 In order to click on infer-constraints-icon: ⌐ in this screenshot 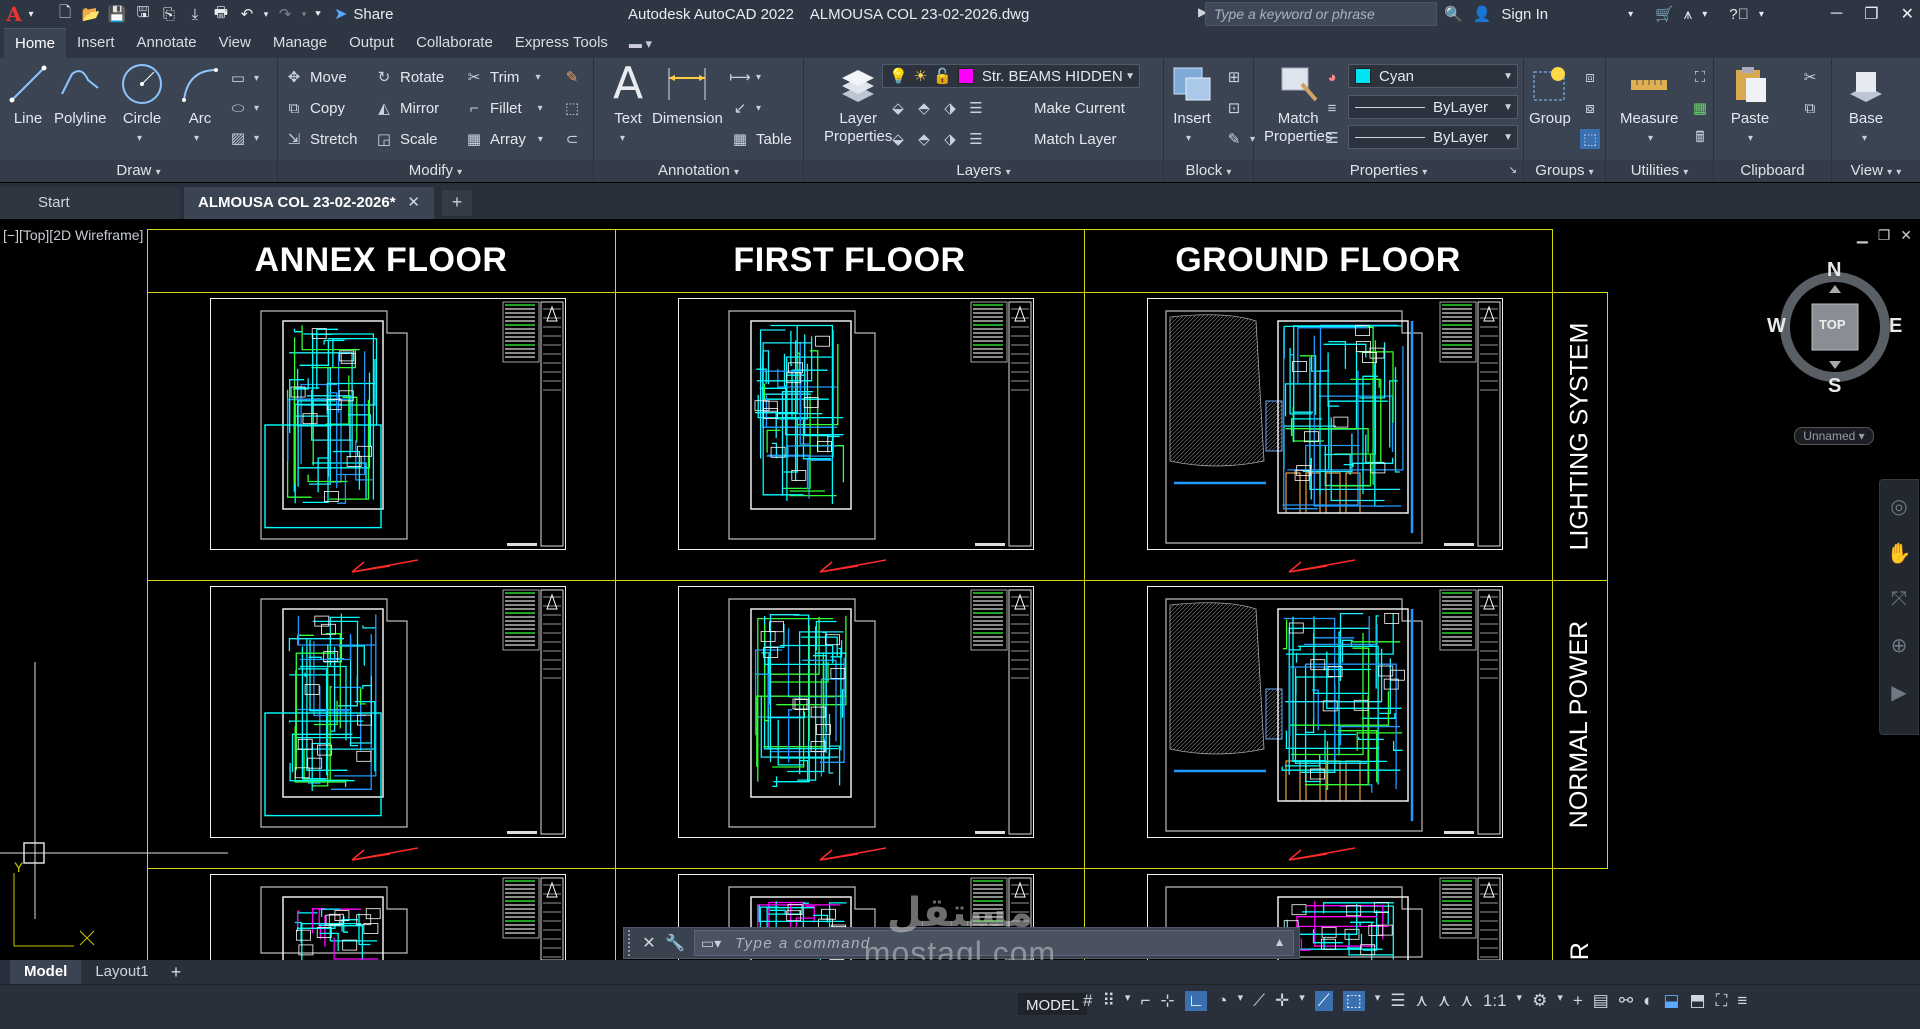, I will do `click(1145, 1001)`.